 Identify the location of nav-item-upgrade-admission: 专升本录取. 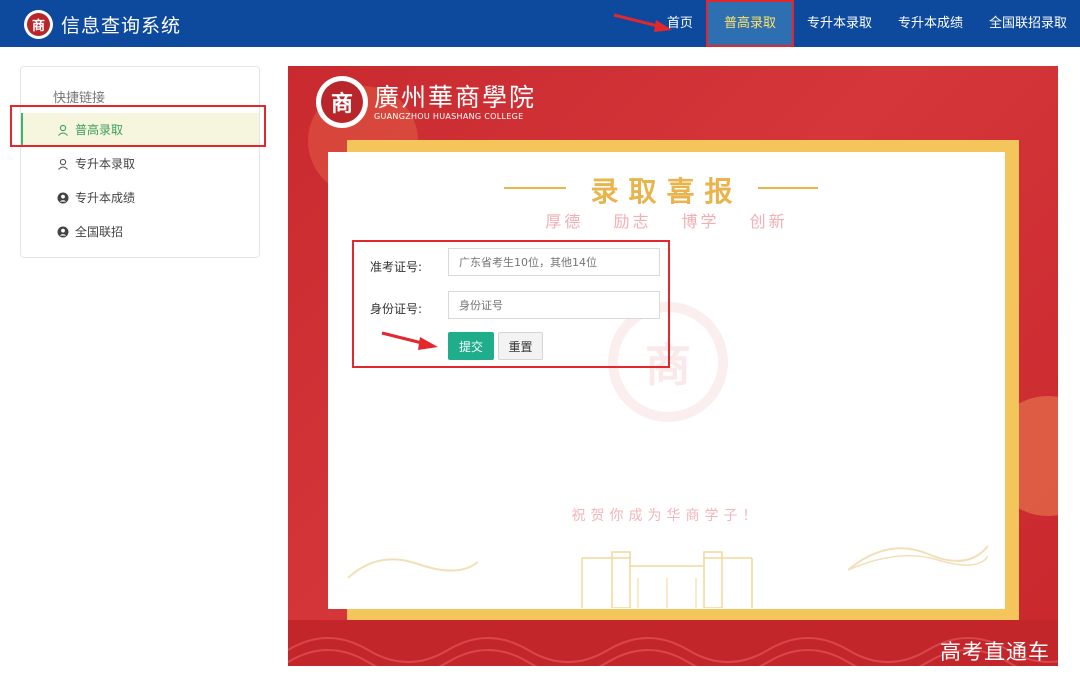
(839, 23).